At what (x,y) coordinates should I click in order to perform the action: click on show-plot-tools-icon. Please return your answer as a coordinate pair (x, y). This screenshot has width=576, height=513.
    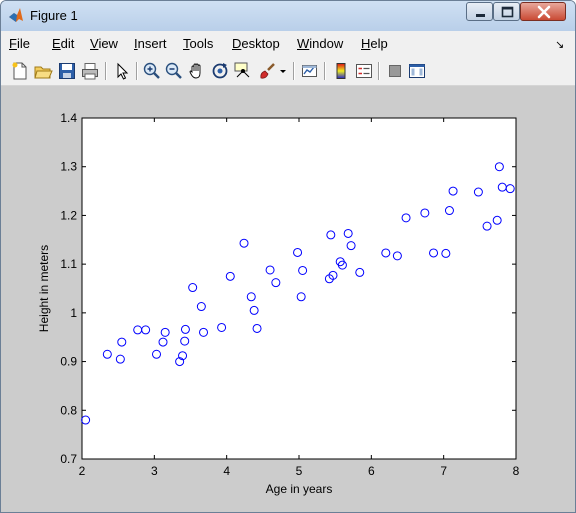
    Looking at the image, I should click on (417, 71).